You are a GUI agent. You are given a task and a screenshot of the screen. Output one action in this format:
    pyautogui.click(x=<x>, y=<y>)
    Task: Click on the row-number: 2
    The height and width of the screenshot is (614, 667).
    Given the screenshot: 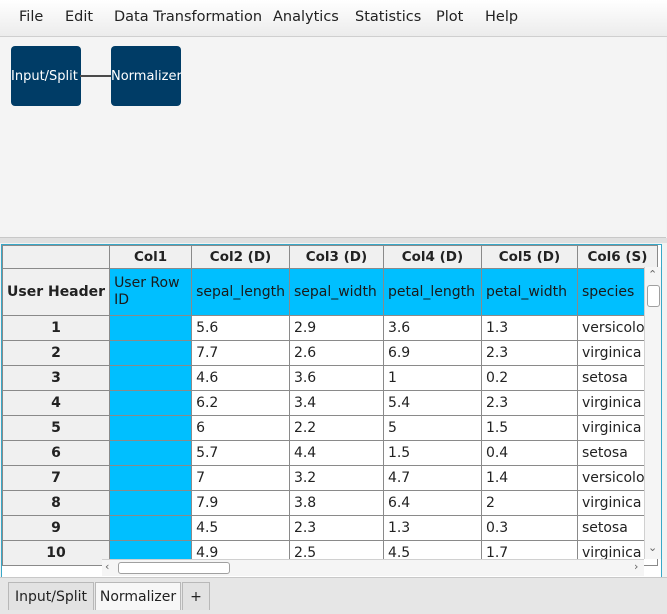 What is the action you would take?
    pyautogui.click(x=56, y=353)
    